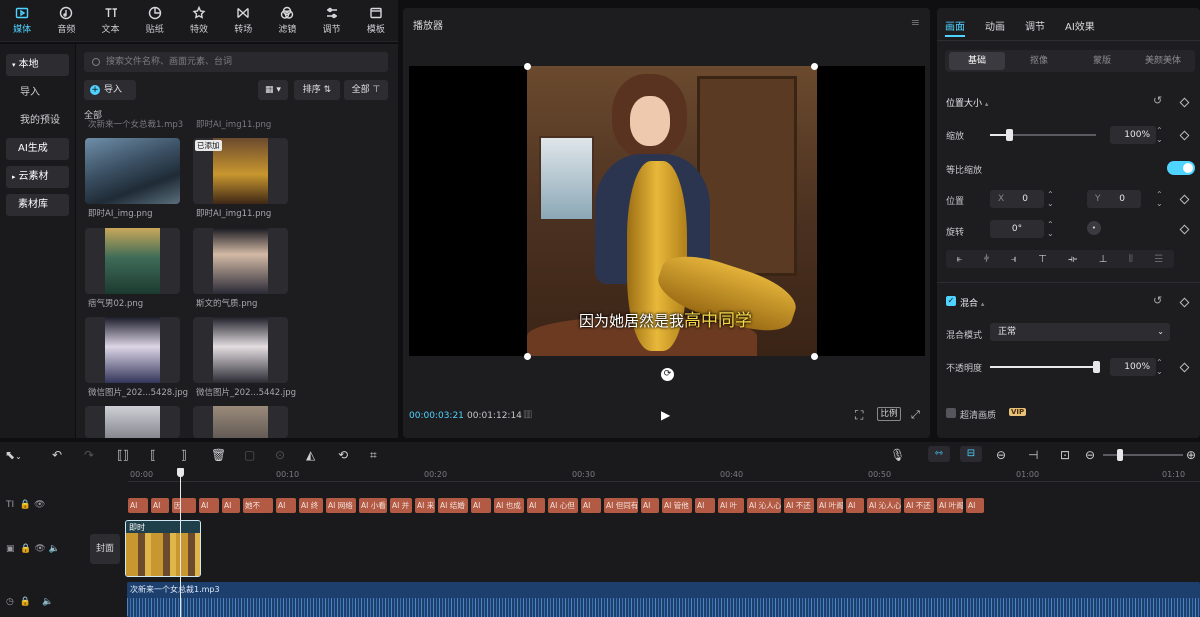  What do you see at coordinates (373, 455) in the screenshot?
I see `crop-icon: ⌗` at bounding box center [373, 455].